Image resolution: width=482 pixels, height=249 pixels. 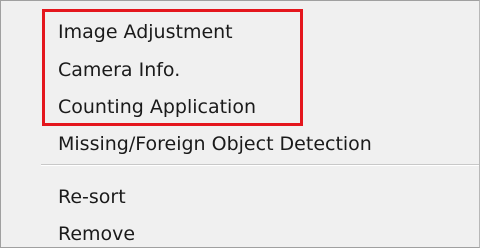 What do you see at coordinates (96, 234) in the screenshot?
I see `menu-item-remove: Remove` at bounding box center [96, 234].